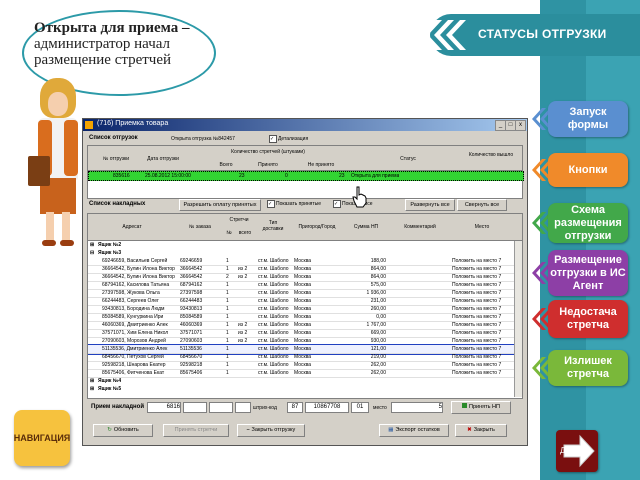 Image resolution: width=640 pixels, height=480 pixels. What do you see at coordinates (378, 277) in the screenshot?
I see `cell-sum: 864,00` at bounding box center [378, 277].